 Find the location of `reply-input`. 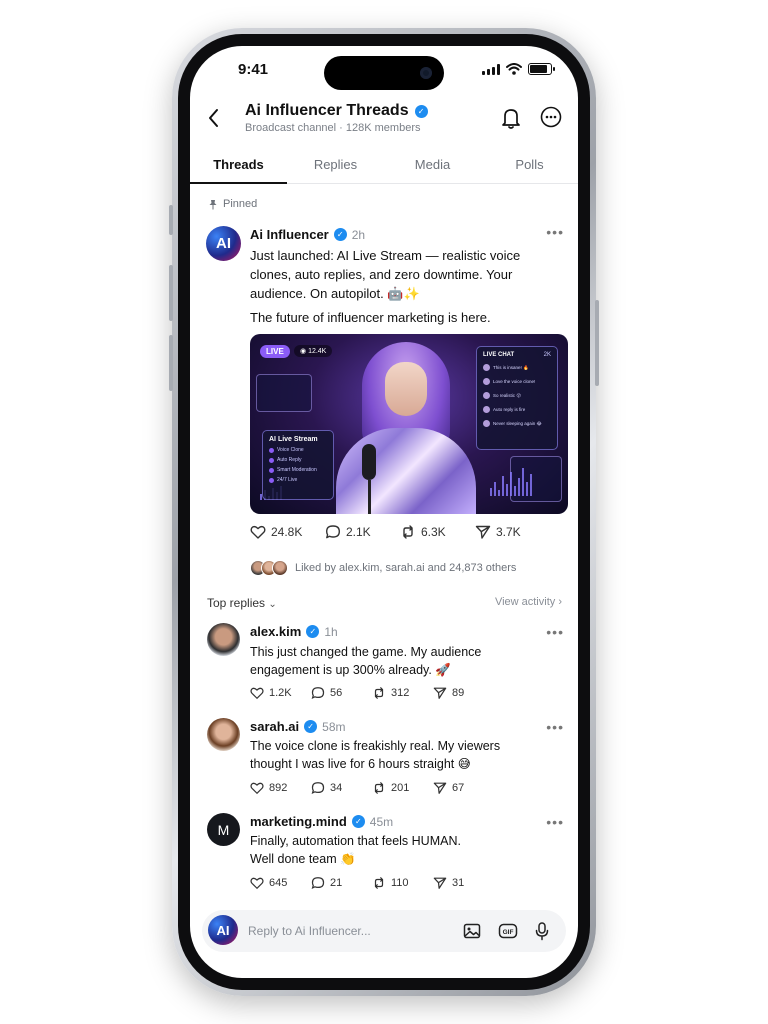

reply-input is located at coordinates (348, 931).